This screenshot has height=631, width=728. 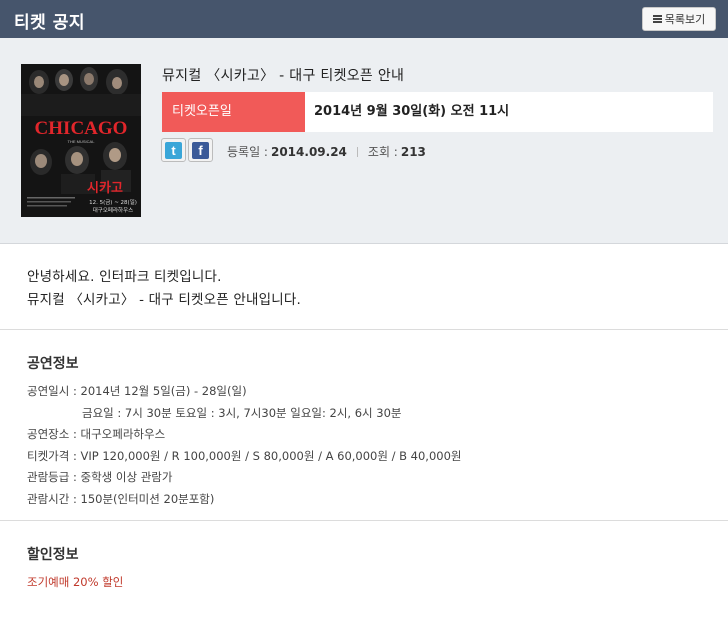 What do you see at coordinates (413, 151) in the screenshot?
I see `views-value: 213` at bounding box center [413, 151].